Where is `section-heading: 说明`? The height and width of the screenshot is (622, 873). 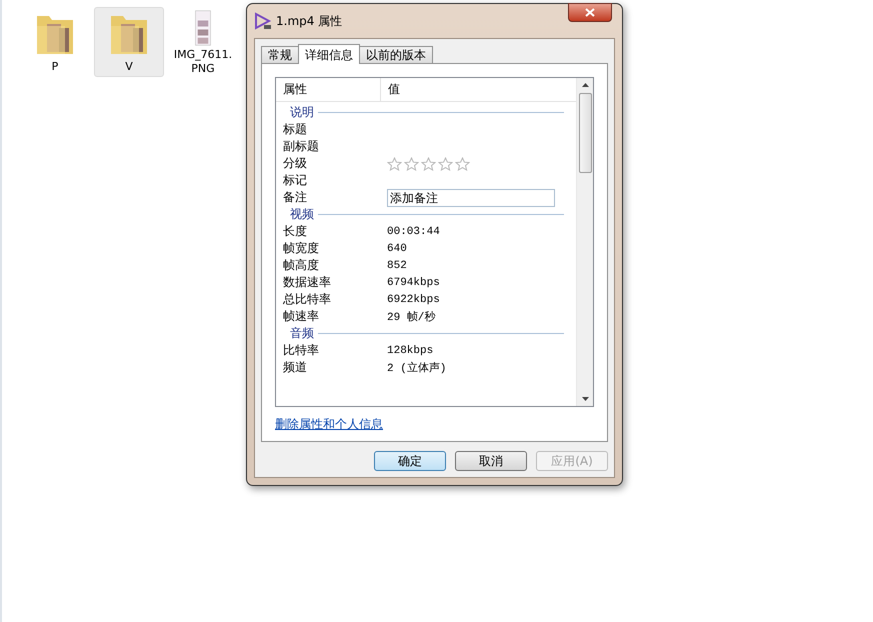 section-heading: 说明 is located at coordinates (302, 112).